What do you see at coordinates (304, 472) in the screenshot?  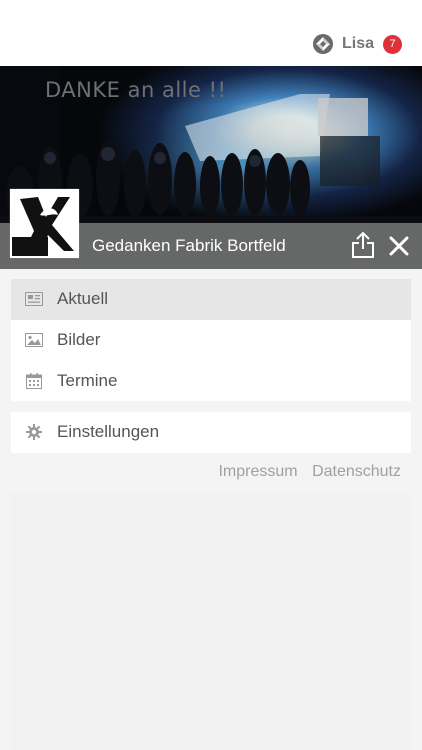 I see `footer-links: Impressum Datenschutz` at bounding box center [304, 472].